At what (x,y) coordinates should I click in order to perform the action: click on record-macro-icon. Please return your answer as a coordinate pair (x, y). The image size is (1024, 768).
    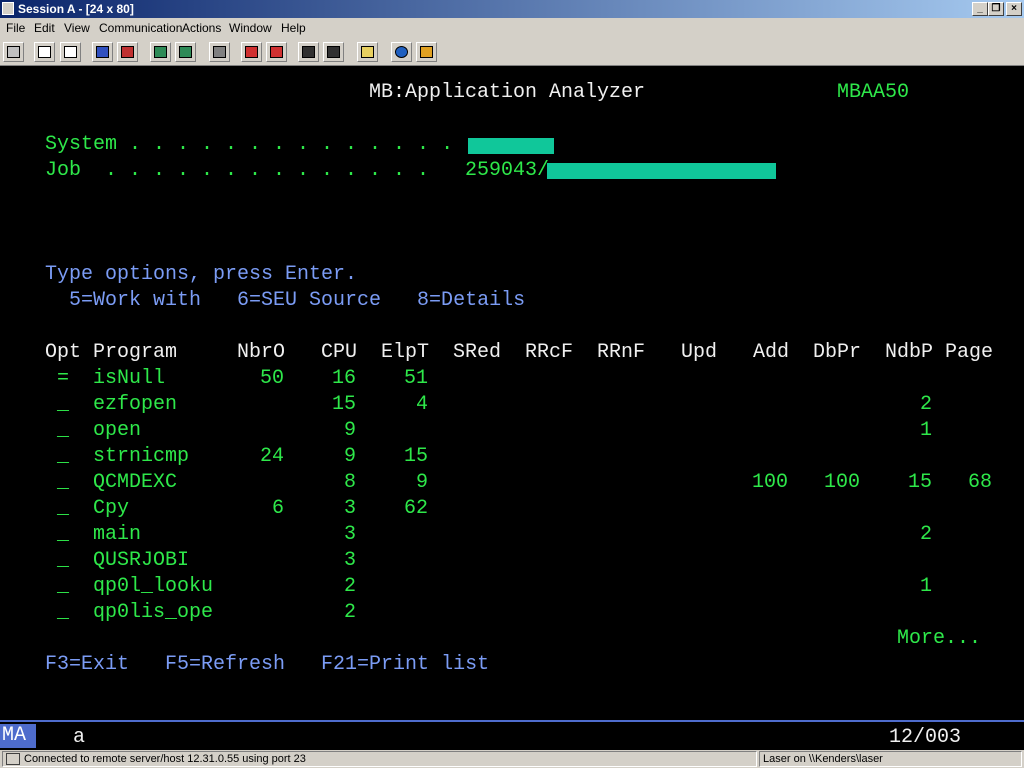
    Looking at the image, I should click on (251, 52).